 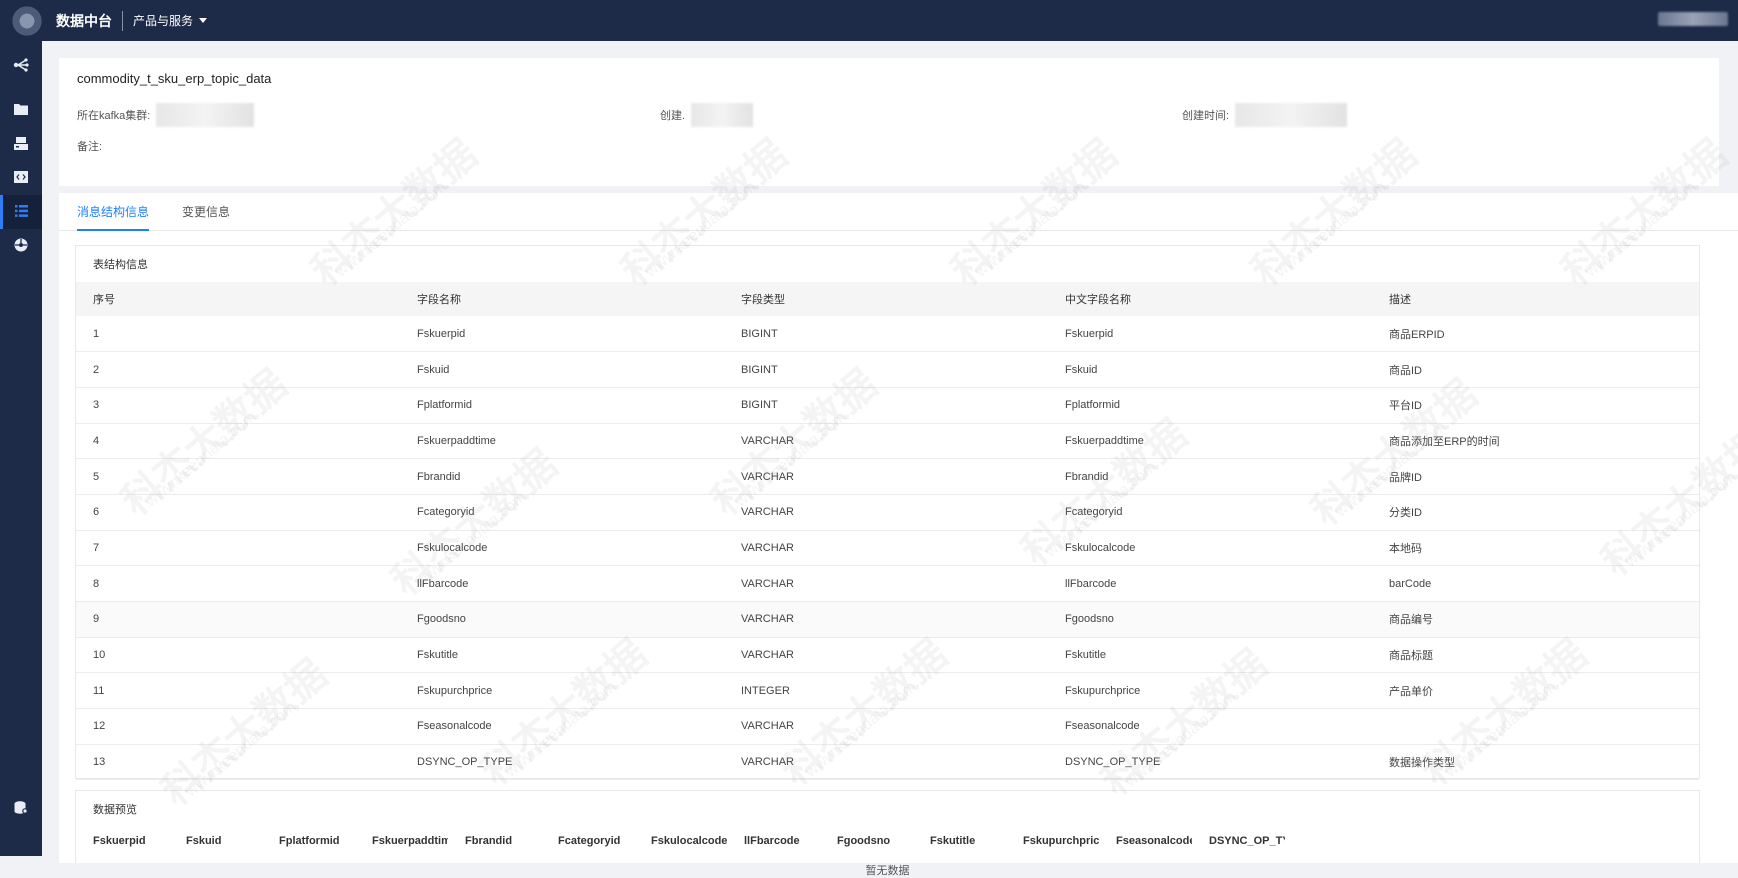 What do you see at coordinates (1535, 548) in the screenshot?
I see `table-cell: 本地码` at bounding box center [1535, 548].